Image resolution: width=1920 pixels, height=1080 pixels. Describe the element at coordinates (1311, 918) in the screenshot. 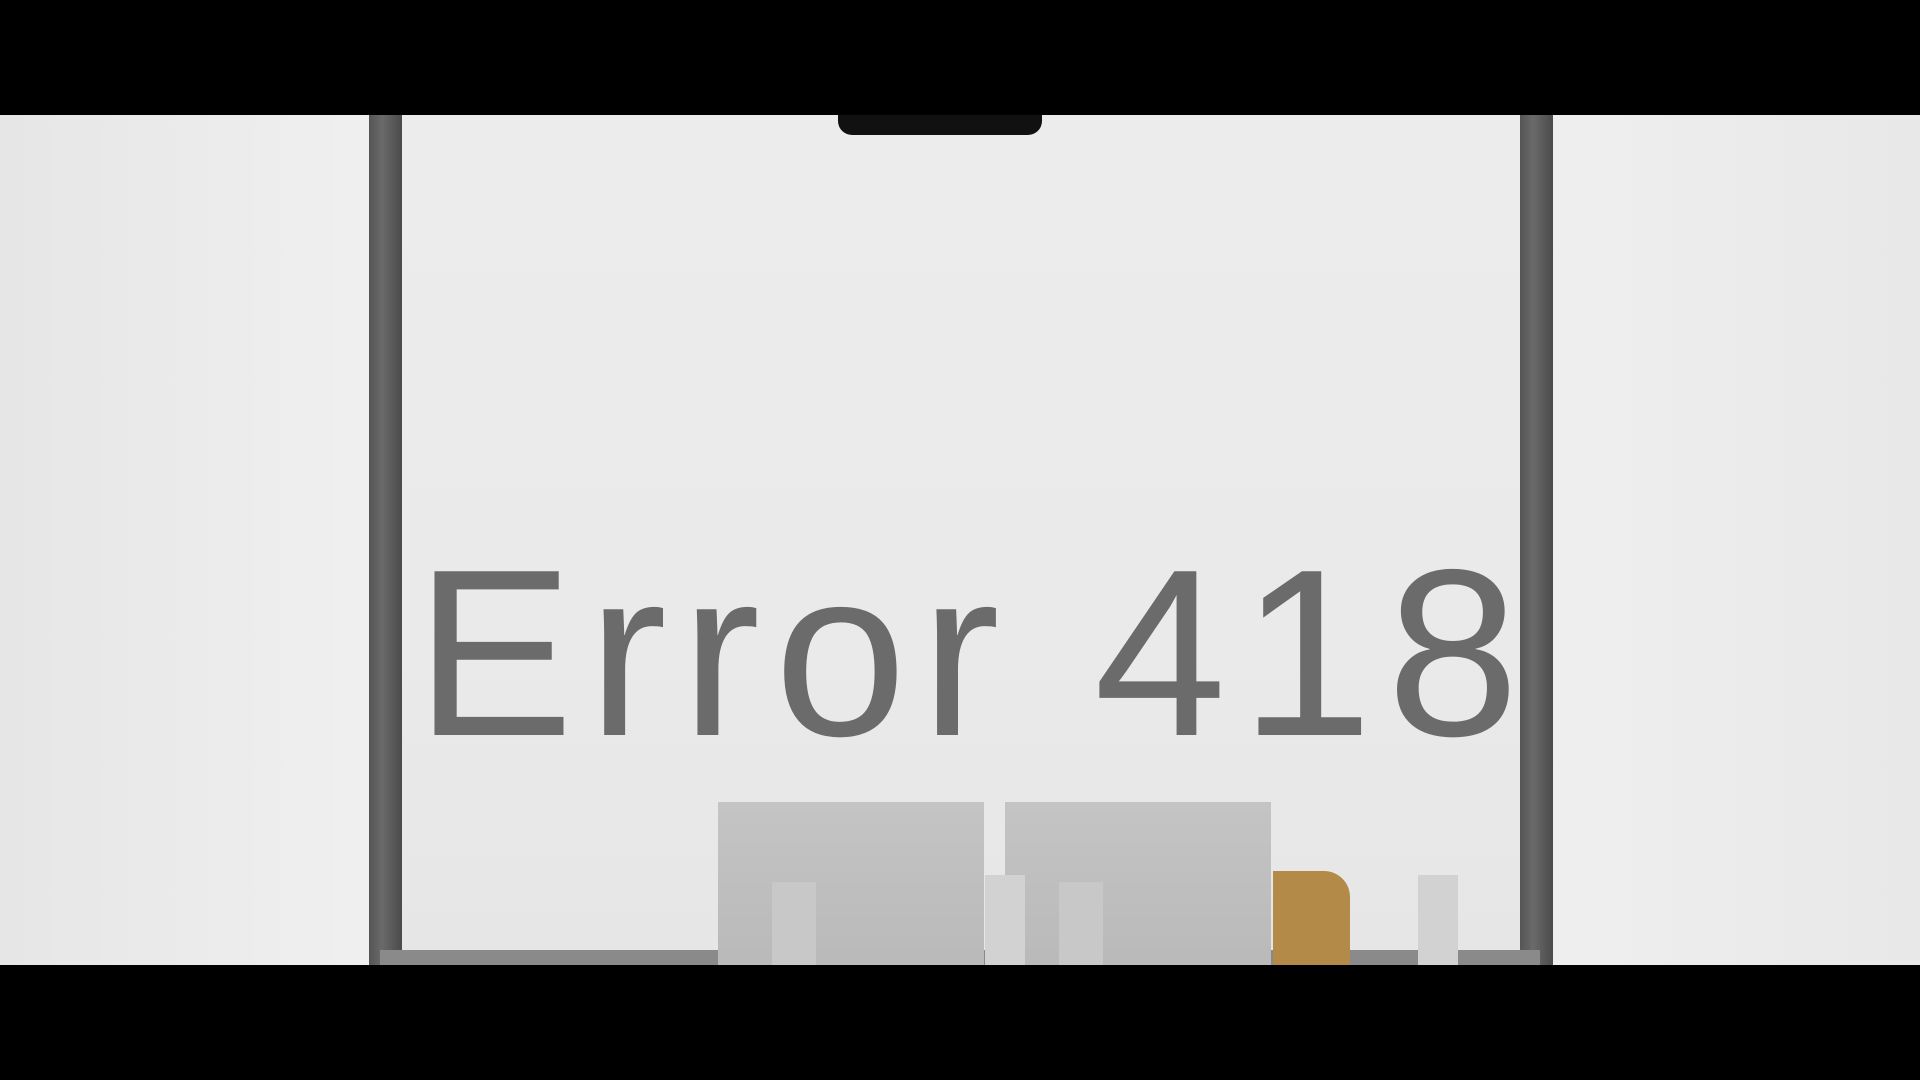

I see `chair-orange` at that location.